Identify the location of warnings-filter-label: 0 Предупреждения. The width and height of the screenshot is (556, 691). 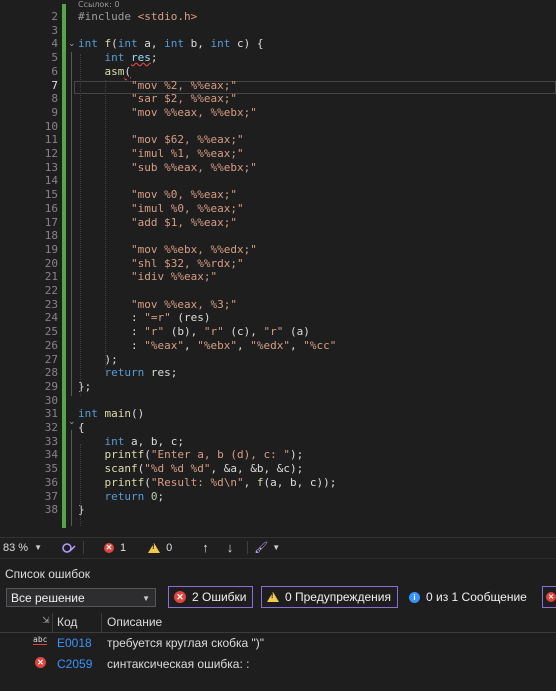
(338, 597).